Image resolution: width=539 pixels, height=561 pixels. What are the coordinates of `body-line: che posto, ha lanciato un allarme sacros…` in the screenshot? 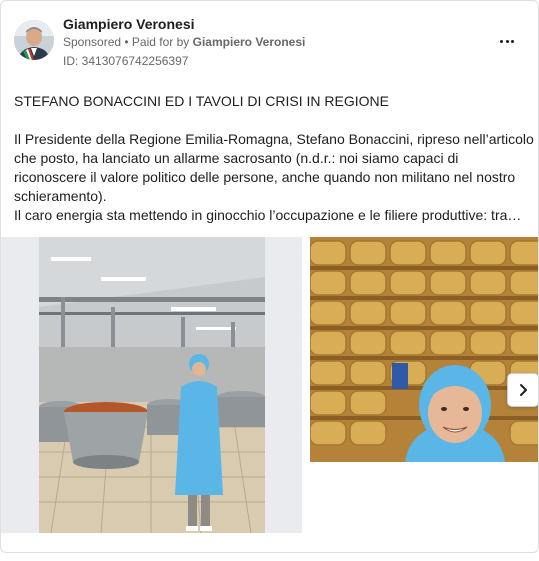 It's located at (236, 158).